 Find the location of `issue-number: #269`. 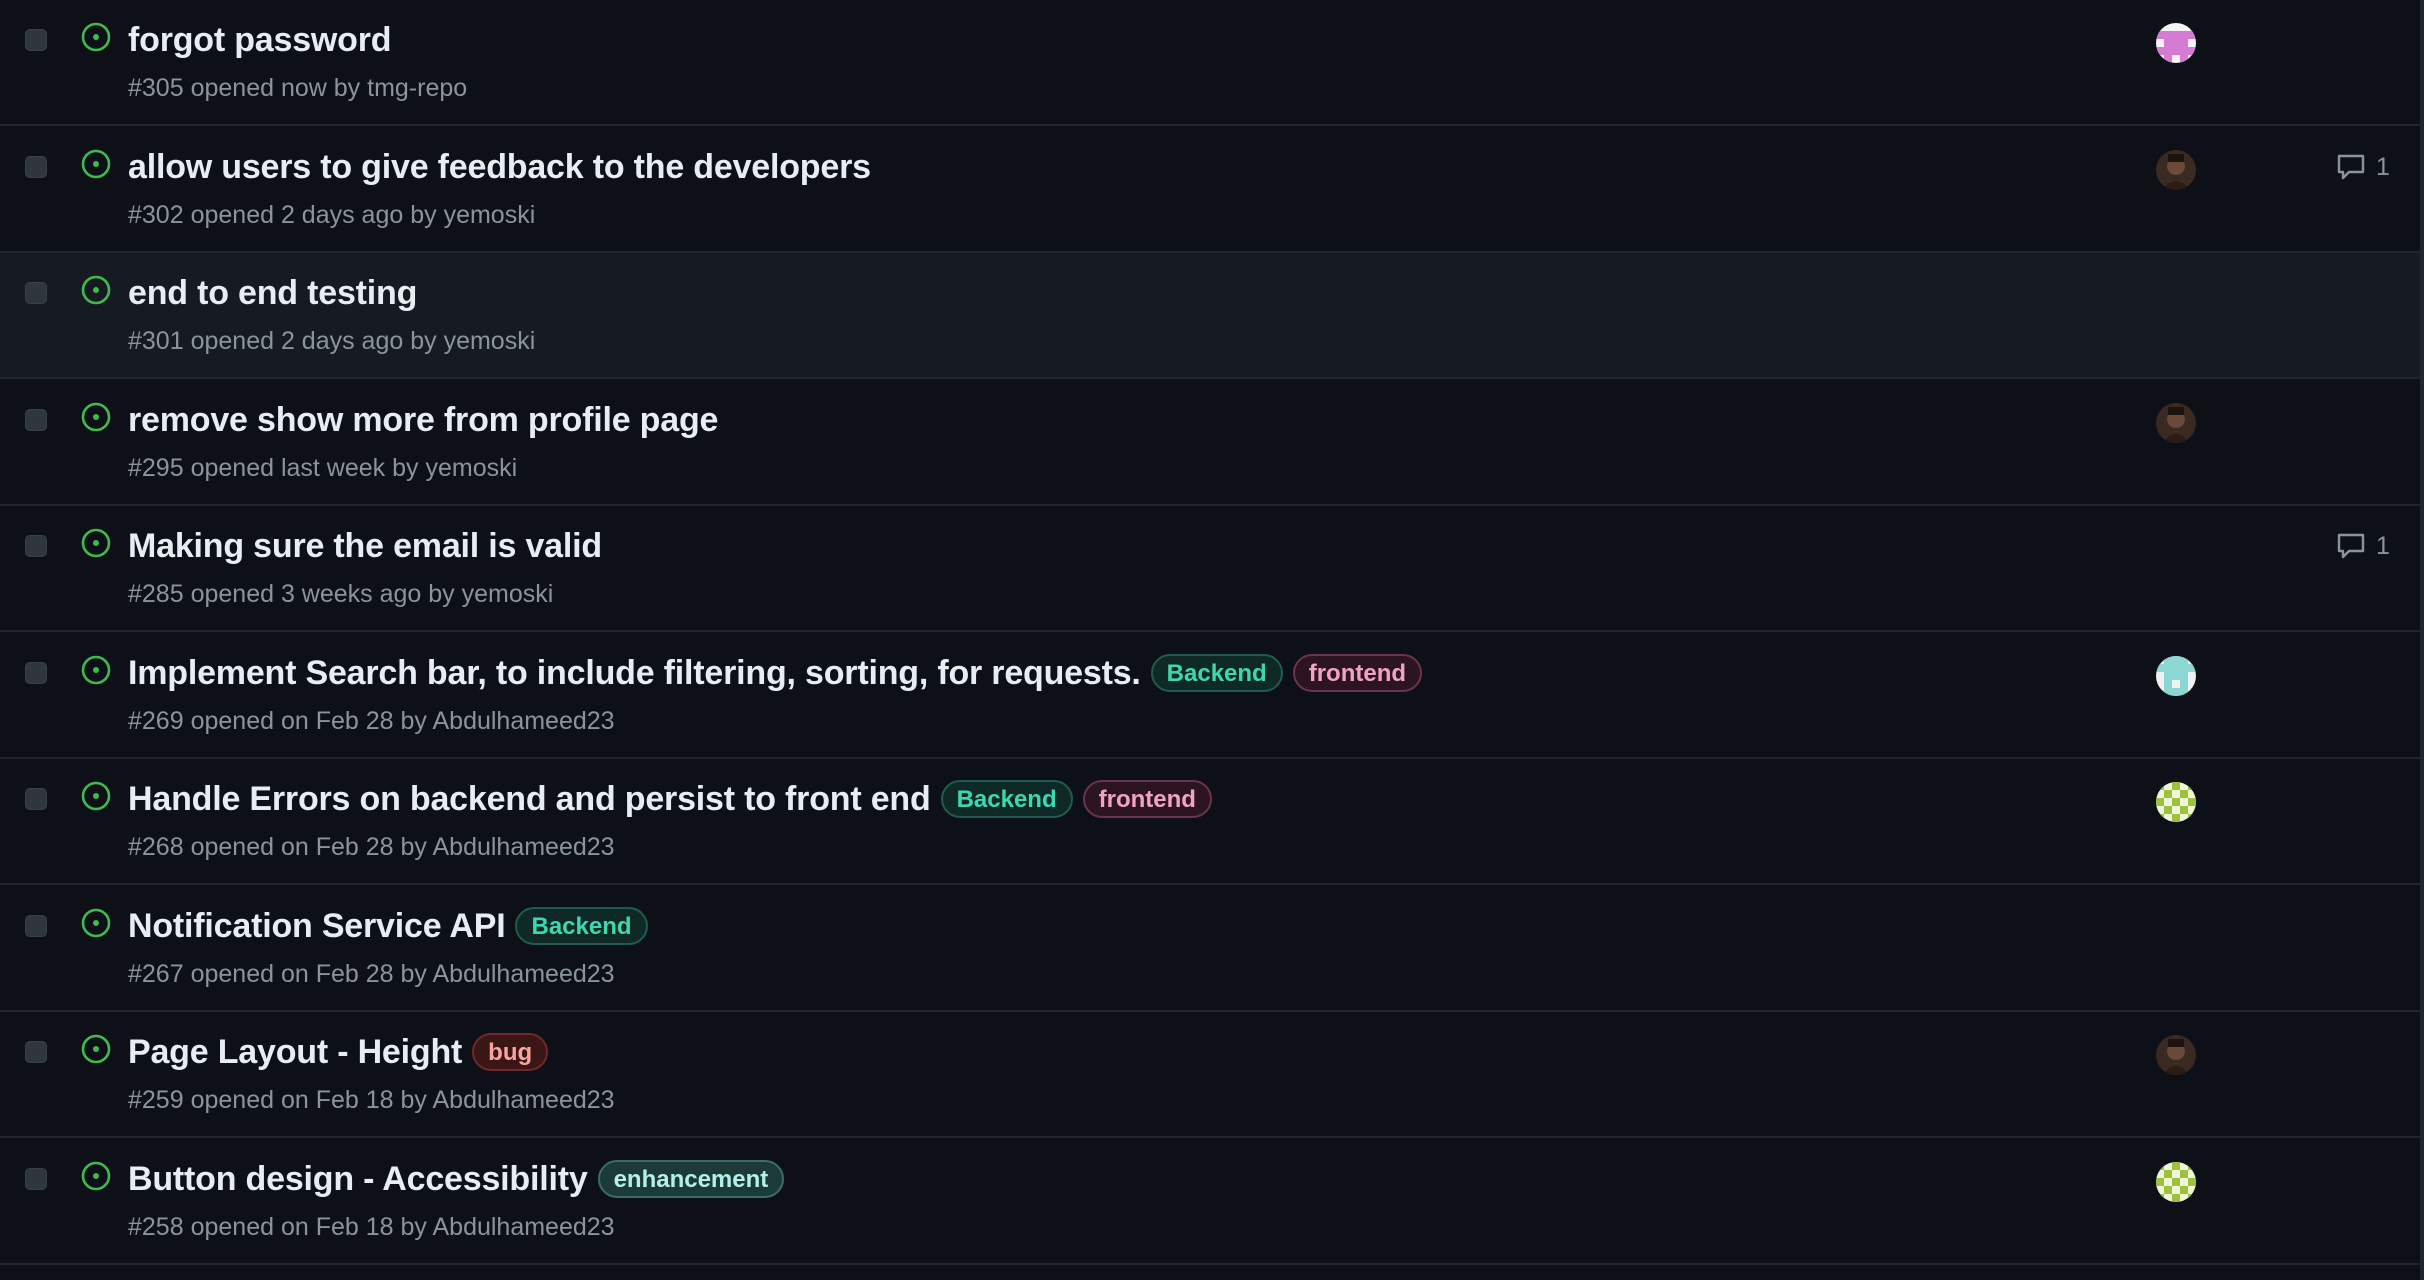

issue-number: #269 is located at coordinates (156, 721).